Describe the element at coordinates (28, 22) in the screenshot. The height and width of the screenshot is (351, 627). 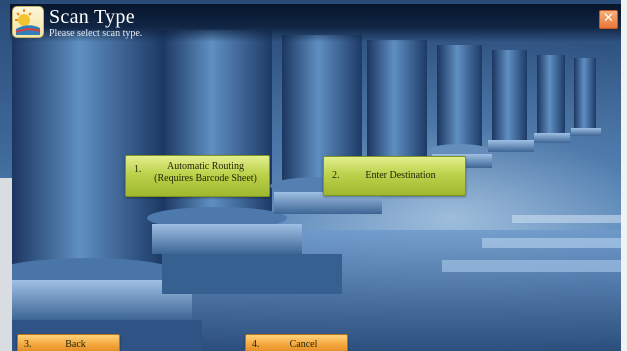
I see `app-logo-icon` at that location.